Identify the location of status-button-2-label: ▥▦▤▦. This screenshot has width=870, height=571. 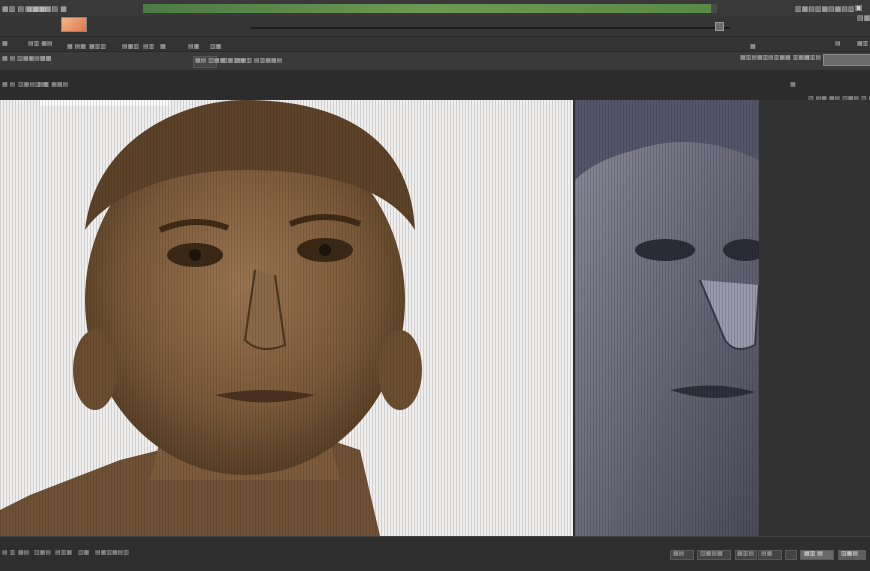
(711, 553).